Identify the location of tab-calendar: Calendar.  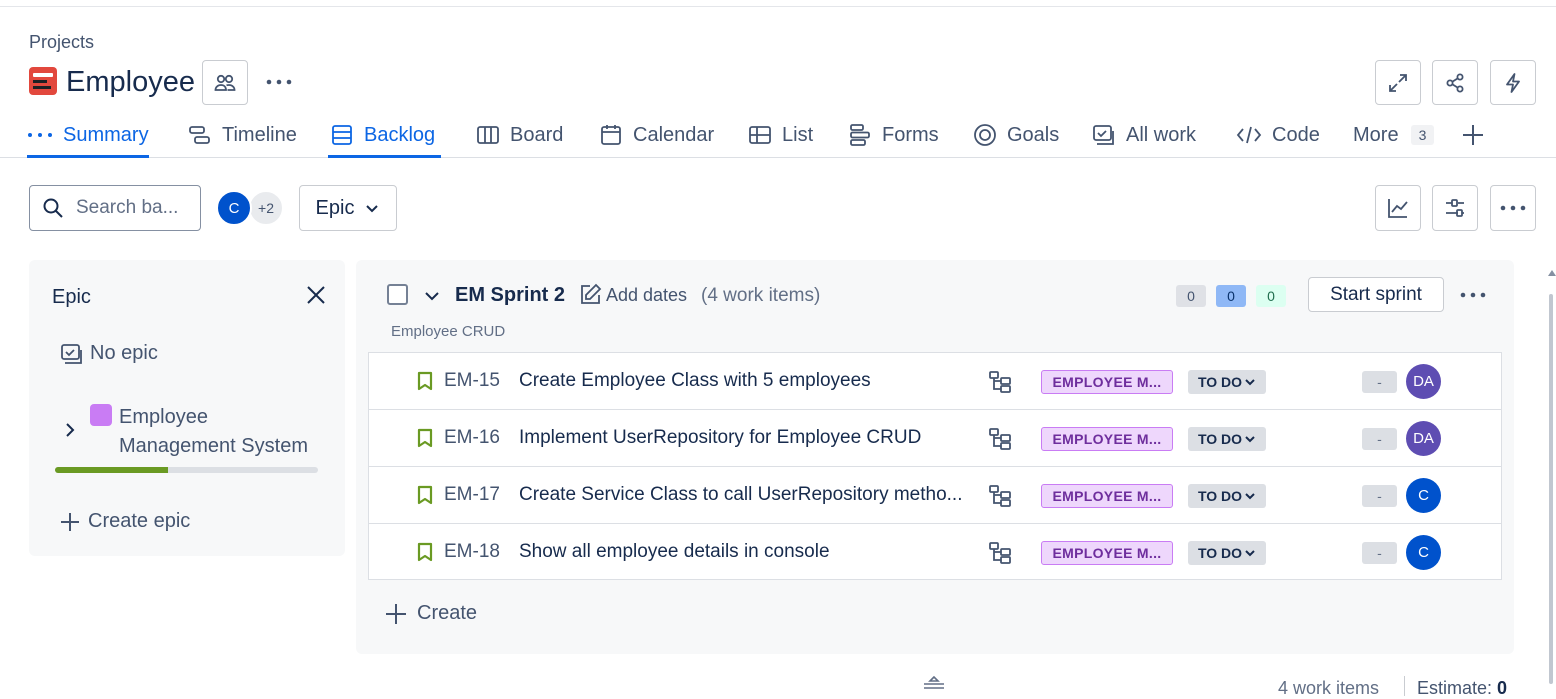
(656, 135).